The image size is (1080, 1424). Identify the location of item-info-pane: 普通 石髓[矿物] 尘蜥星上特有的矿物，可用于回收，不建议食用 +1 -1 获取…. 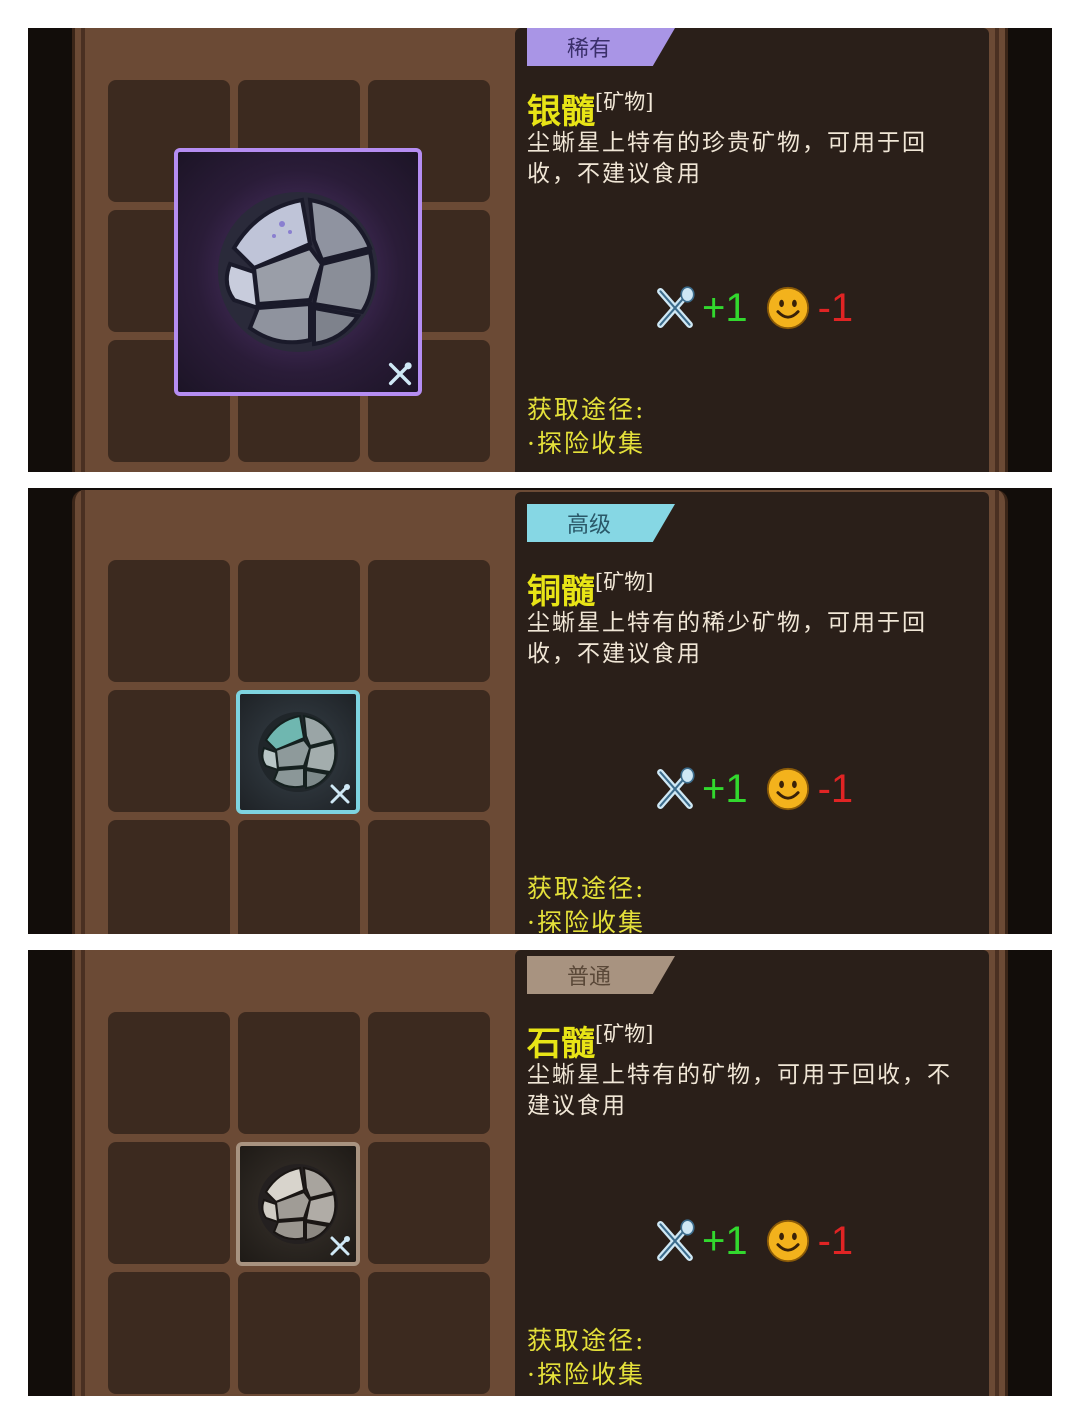
(752, 1173).